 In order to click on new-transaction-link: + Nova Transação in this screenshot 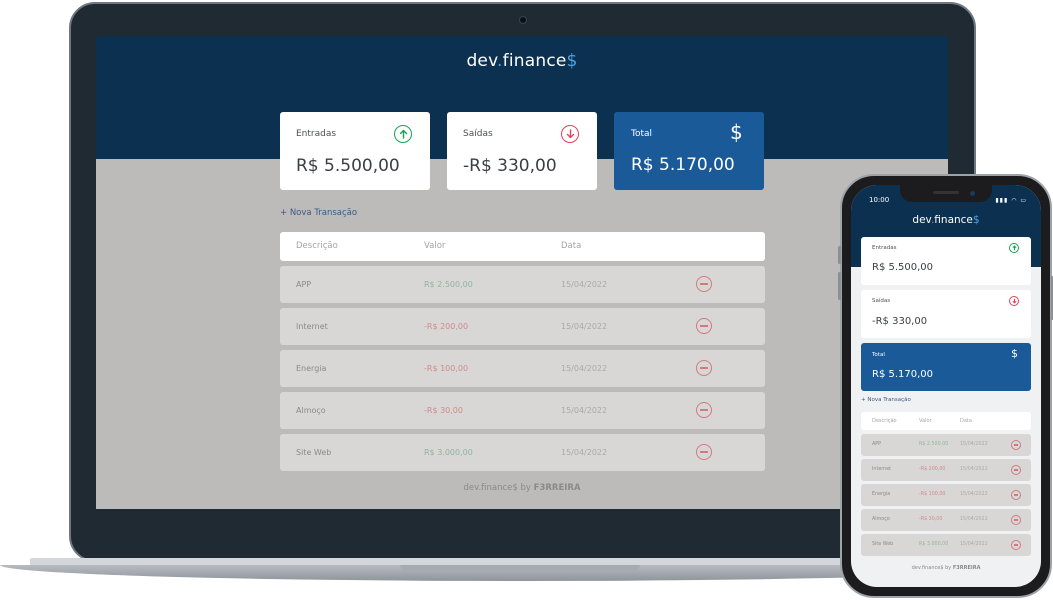, I will do `click(318, 213)`.